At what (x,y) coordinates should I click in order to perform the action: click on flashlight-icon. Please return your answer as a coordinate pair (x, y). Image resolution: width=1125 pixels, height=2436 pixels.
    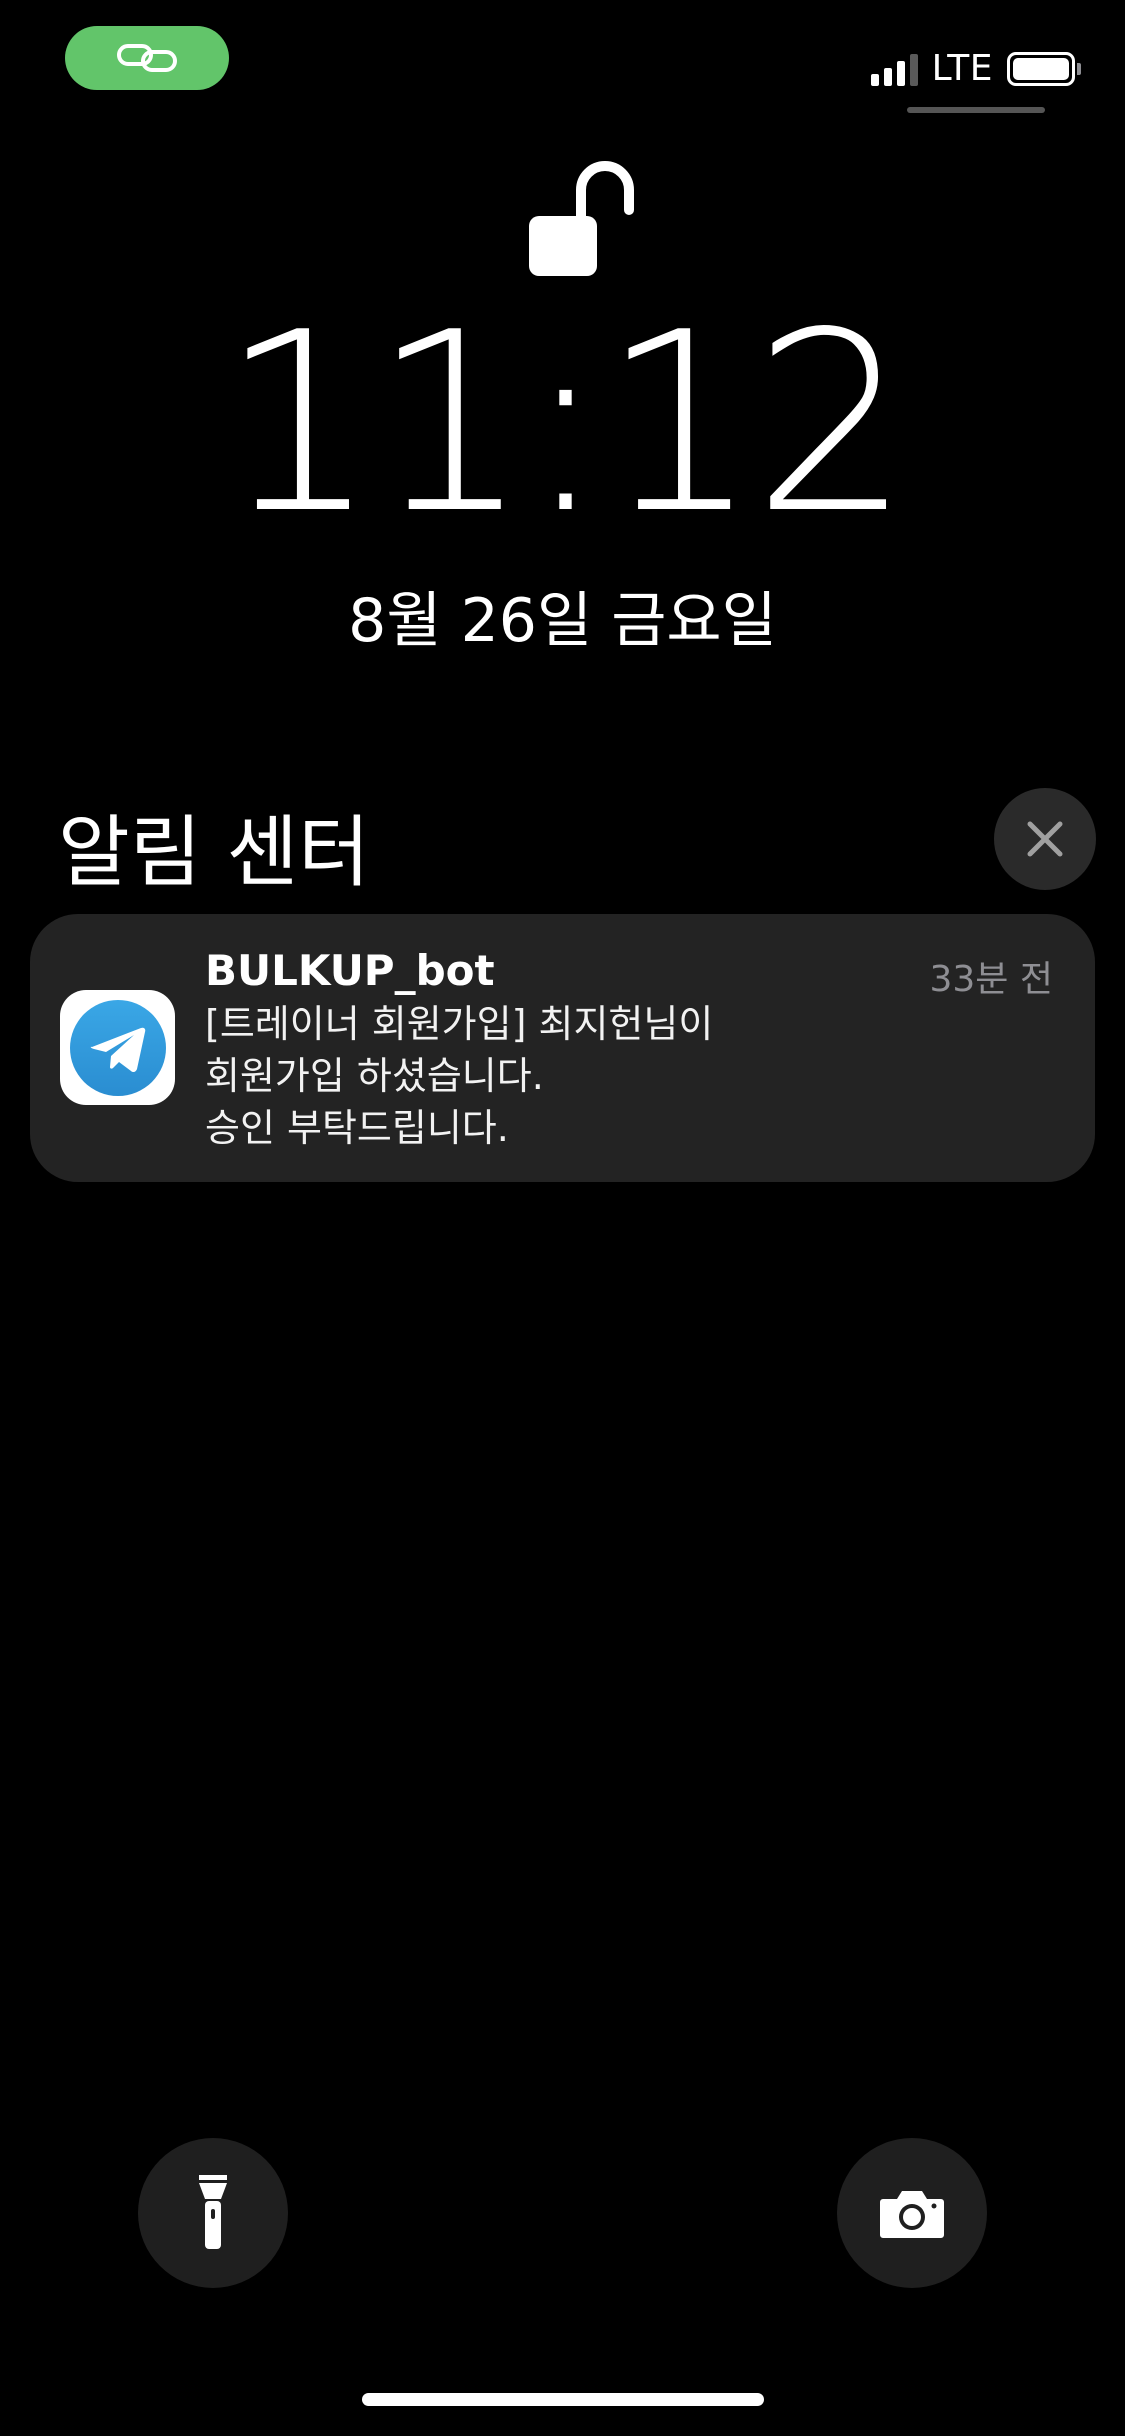
    Looking at the image, I should click on (213, 2212).